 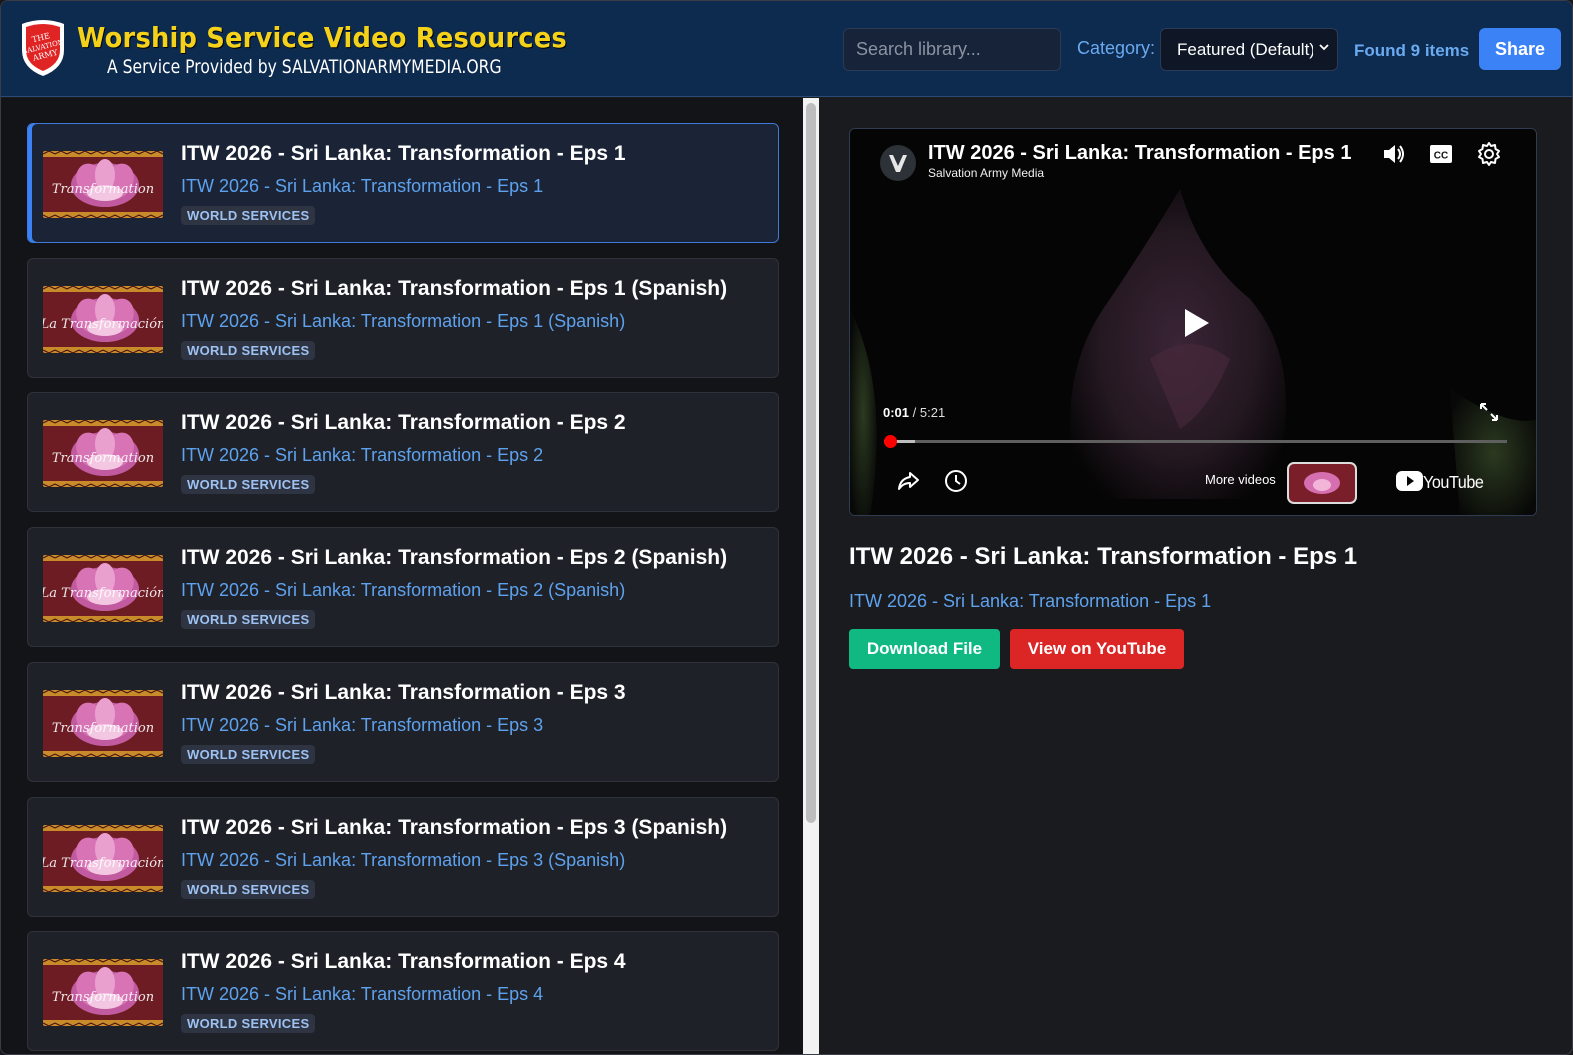 I want to click on fullscreen-icon, so click(x=1489, y=412).